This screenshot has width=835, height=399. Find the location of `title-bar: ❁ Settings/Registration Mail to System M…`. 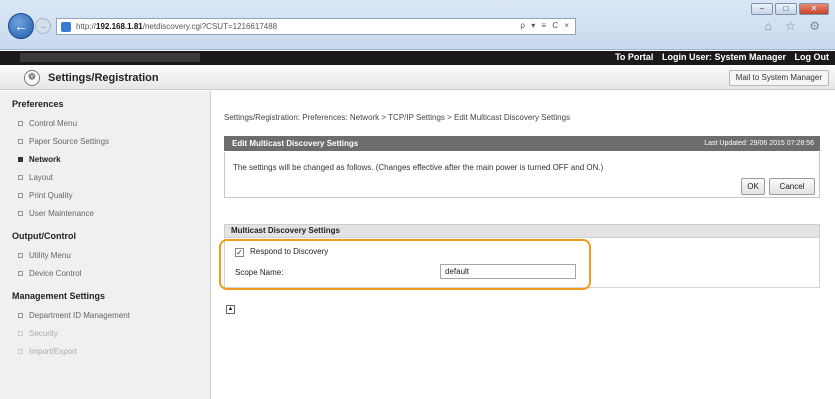

title-bar: ❁ Settings/Registration Mail to System M… is located at coordinates (417, 78).